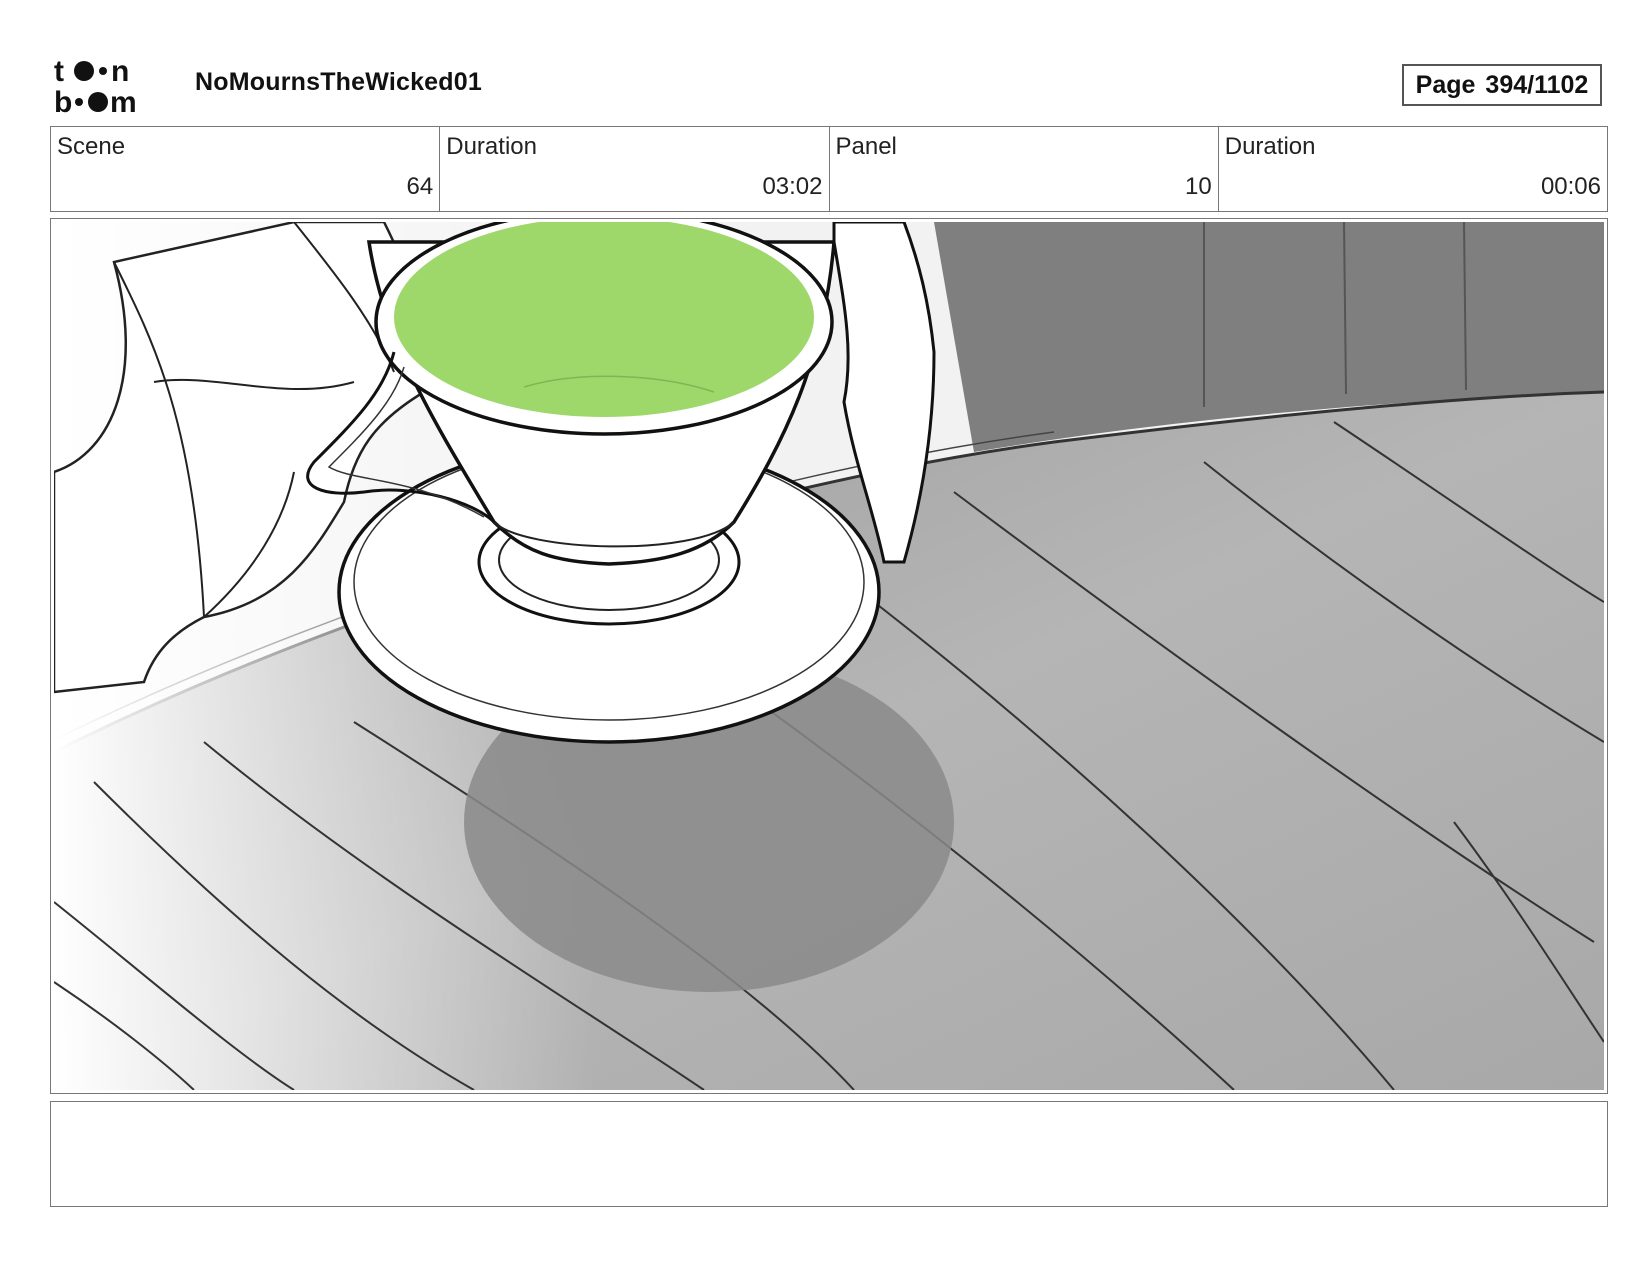  Describe the element at coordinates (120, 71) in the screenshot. I see `svg-text: n` at that location.